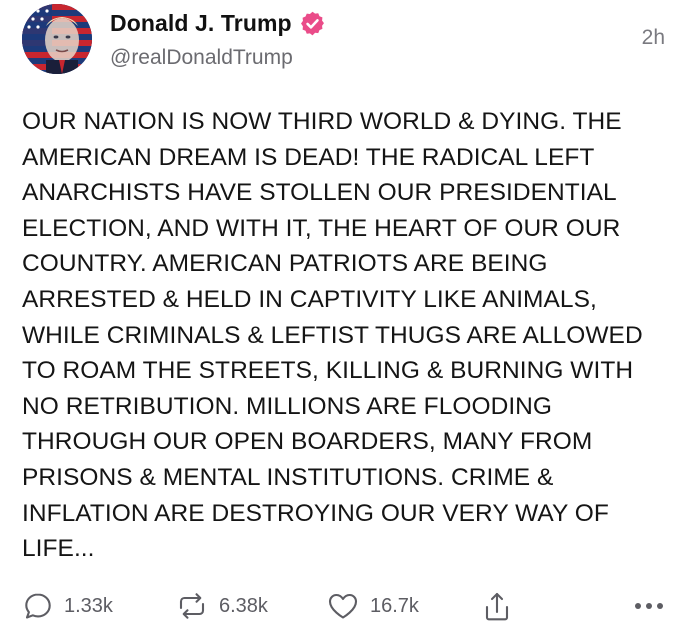 This screenshot has width=683, height=640. What do you see at coordinates (88, 605) in the screenshot?
I see `reply-count: 1.33k` at bounding box center [88, 605].